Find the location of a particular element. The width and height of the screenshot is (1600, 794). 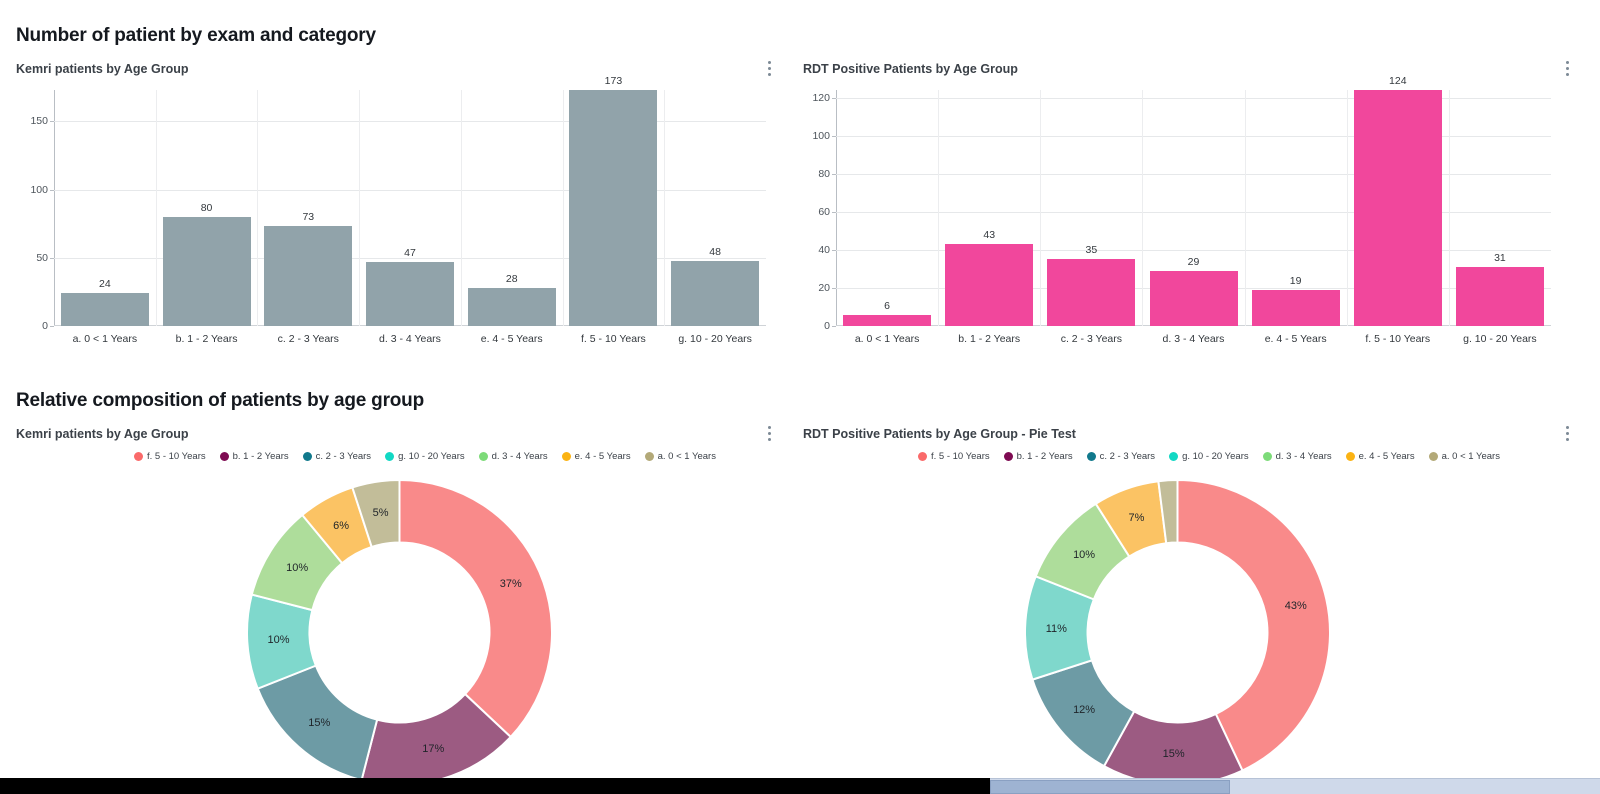

y-axis-line is located at coordinates (54, 208).